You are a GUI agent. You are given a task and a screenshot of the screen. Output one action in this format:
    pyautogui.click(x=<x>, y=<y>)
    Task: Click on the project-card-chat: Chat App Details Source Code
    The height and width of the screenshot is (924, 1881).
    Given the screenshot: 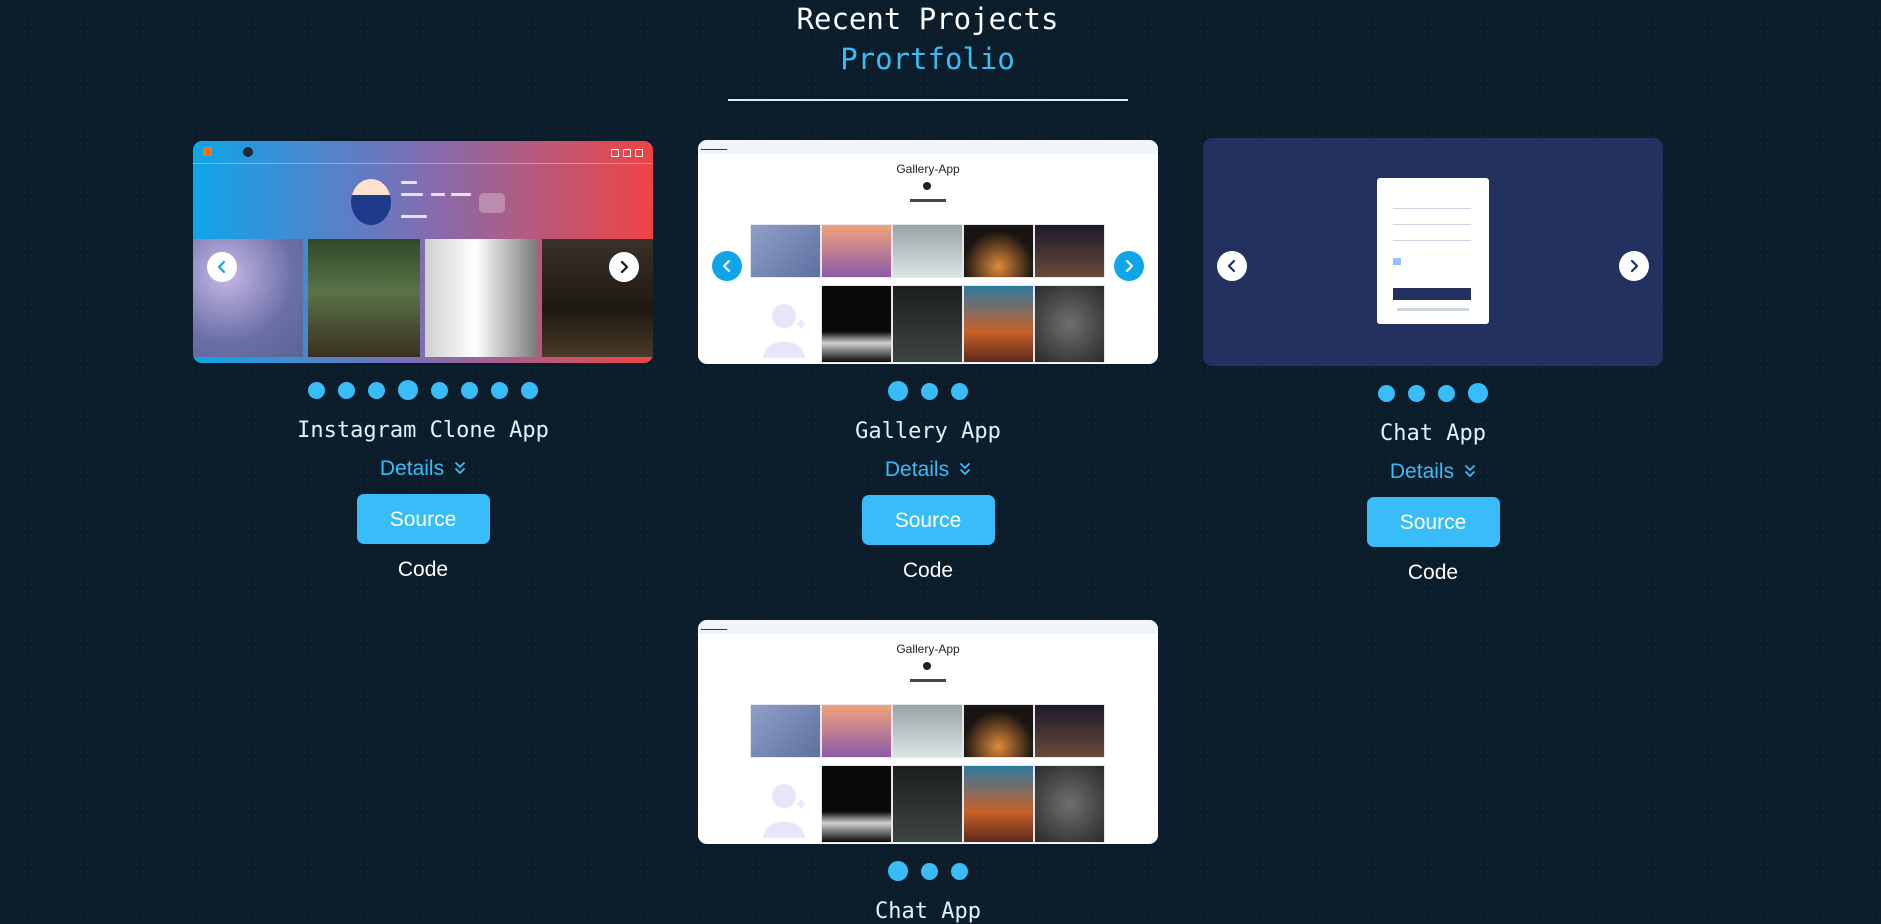 What is the action you would take?
    pyautogui.click(x=1433, y=361)
    